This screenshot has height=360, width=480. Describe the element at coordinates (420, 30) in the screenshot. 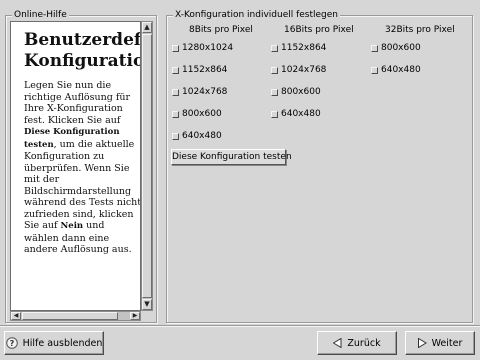

I see `column-header-32bit: 32Bits pro Pixel` at that location.